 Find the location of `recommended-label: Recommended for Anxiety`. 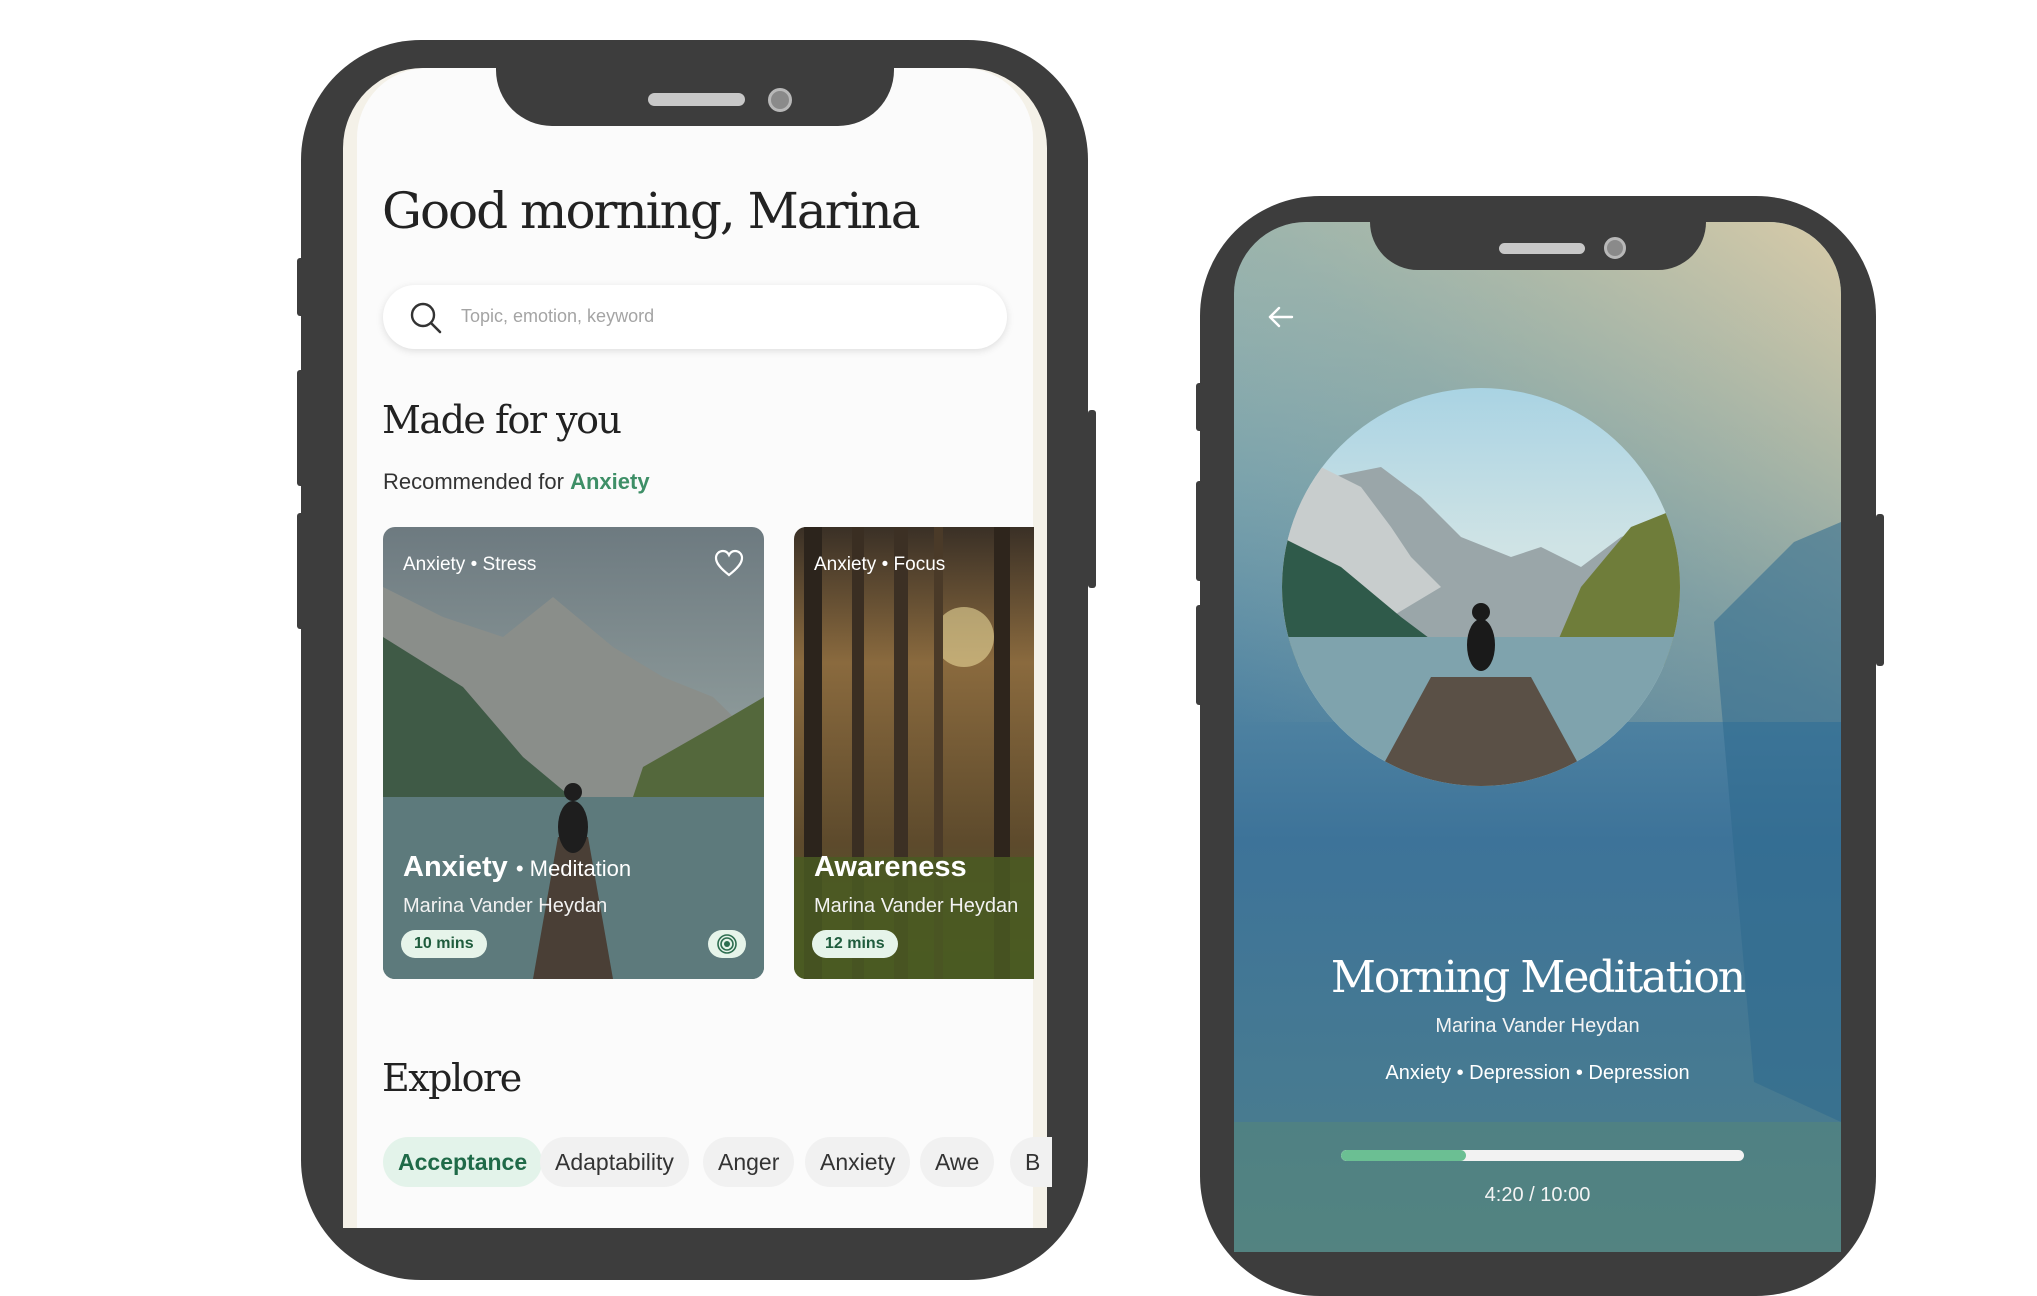

recommended-label: Recommended for Anxiety is located at coordinates (516, 482).